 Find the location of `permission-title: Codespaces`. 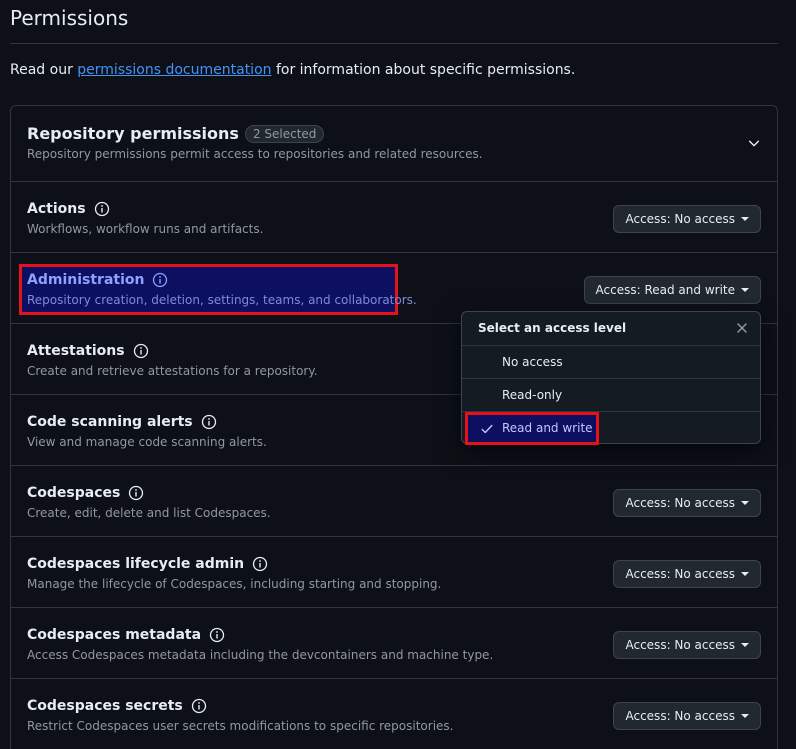

permission-title: Codespaces is located at coordinates (74, 493).